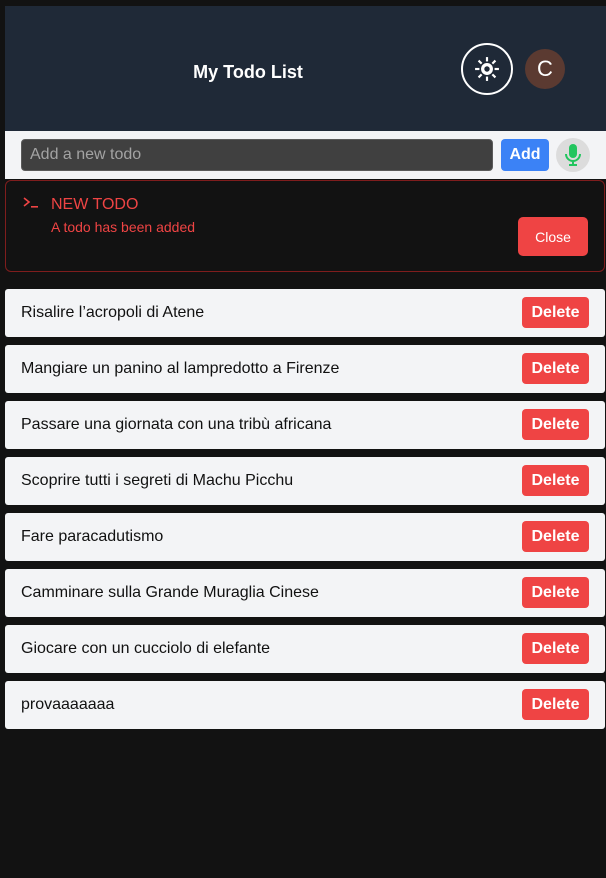  I want to click on microphone-icon, so click(573, 155).